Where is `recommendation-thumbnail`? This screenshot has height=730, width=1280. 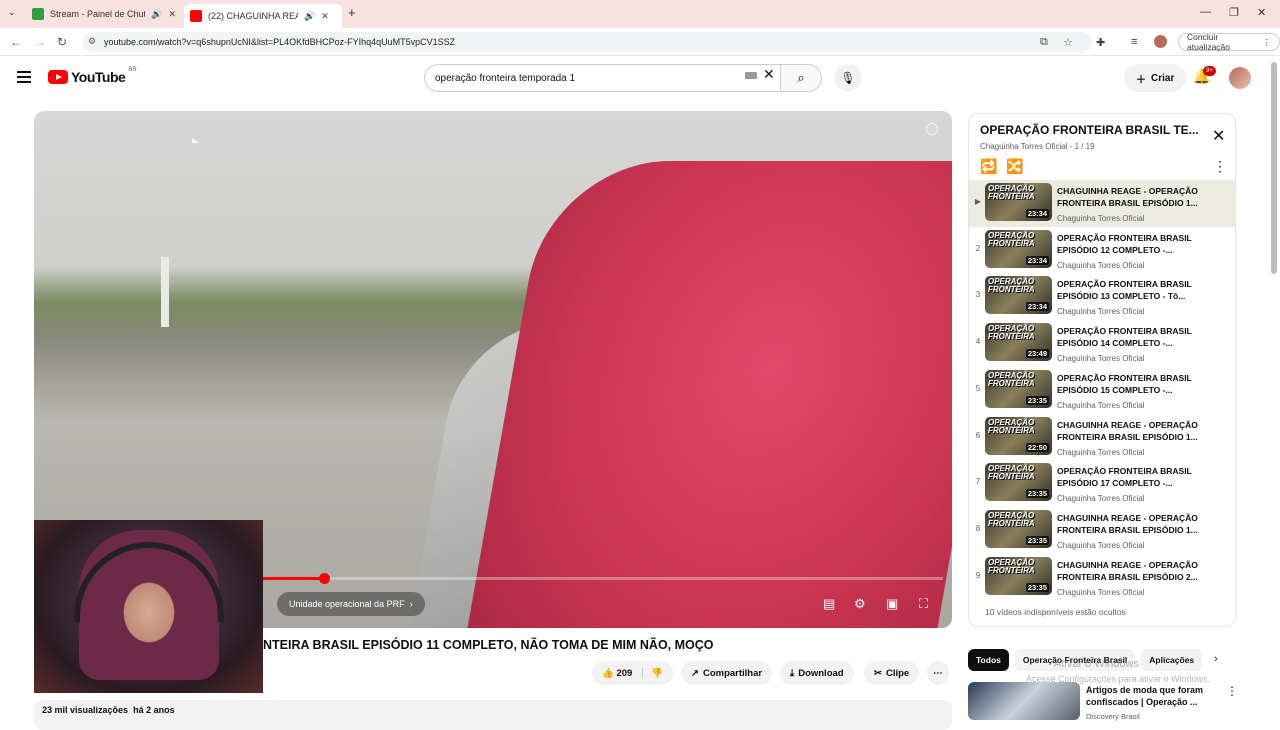 recommendation-thumbnail is located at coordinates (1024, 701).